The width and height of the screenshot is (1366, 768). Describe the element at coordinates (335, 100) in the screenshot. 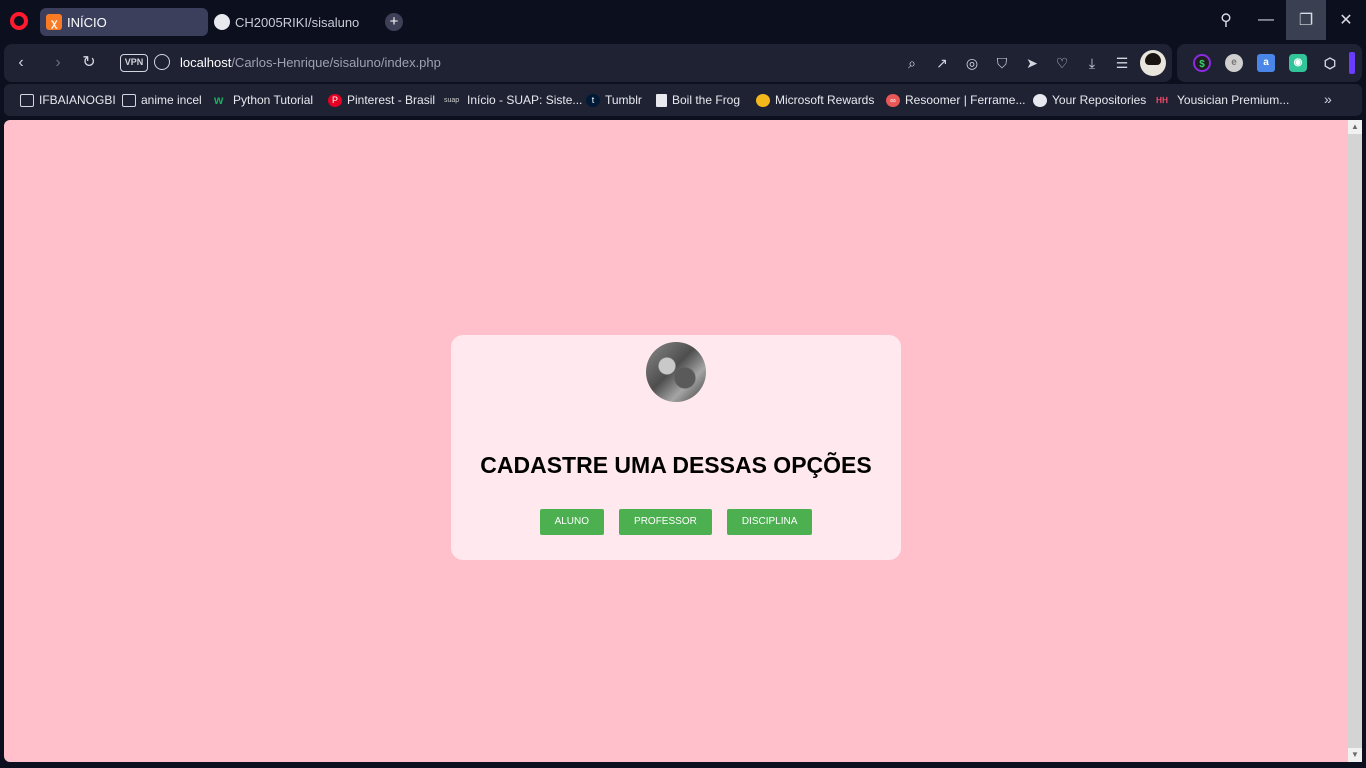

I see `pinterest-icon: P` at that location.